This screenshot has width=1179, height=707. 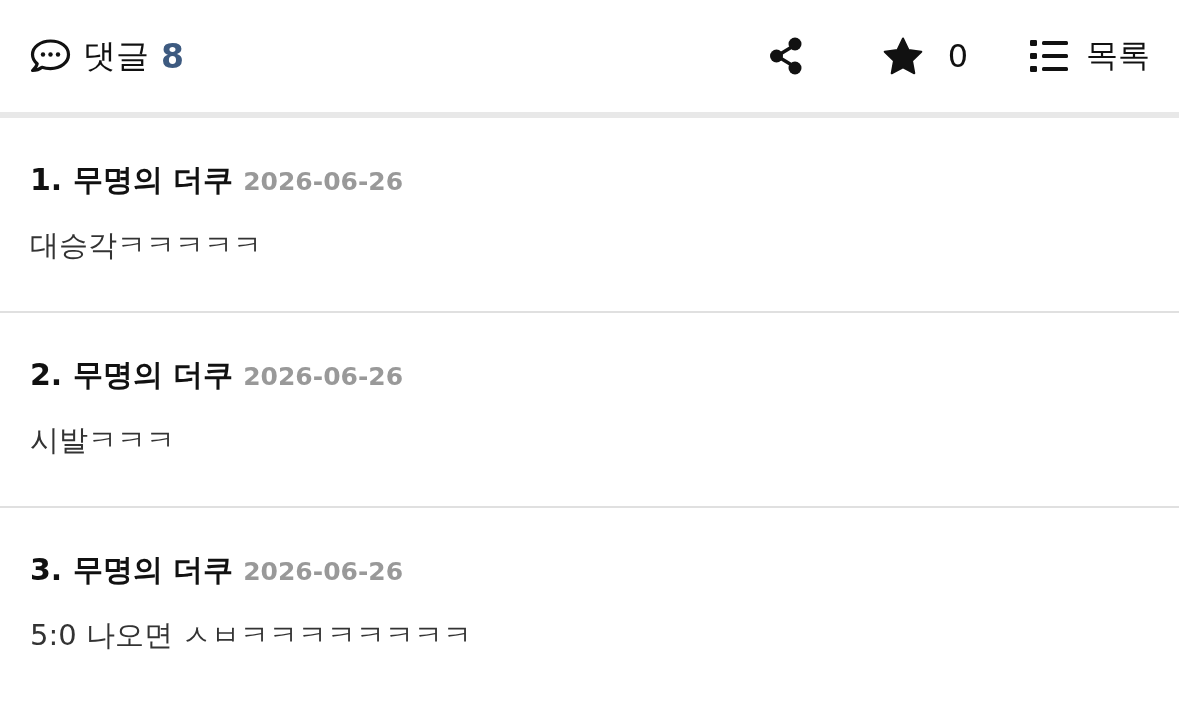 What do you see at coordinates (132, 570) in the screenshot?
I see `comment-author: 3. 무명의 더쿠` at bounding box center [132, 570].